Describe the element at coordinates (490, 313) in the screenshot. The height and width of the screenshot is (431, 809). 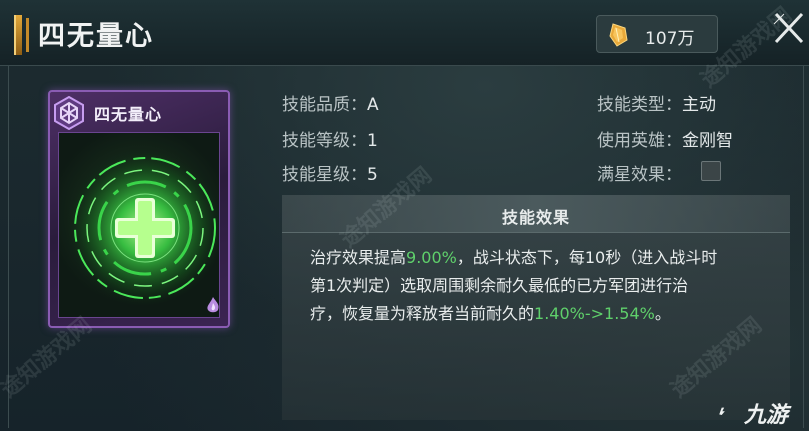
I see `effect-line-3: 疗，恢复量为释放者当前耐久的1.40%->1.54%。` at that location.